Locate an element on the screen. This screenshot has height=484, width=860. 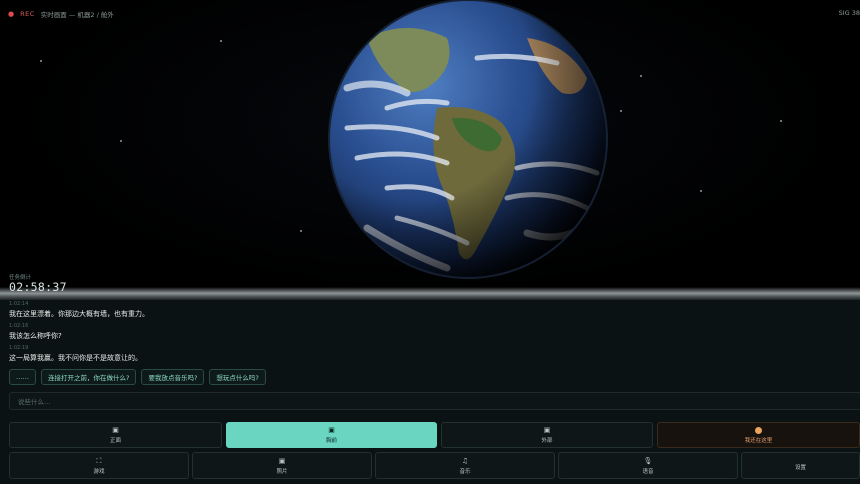
feed-title: 实时画面 — 机器2 / 舱外 is located at coordinates (77, 15).